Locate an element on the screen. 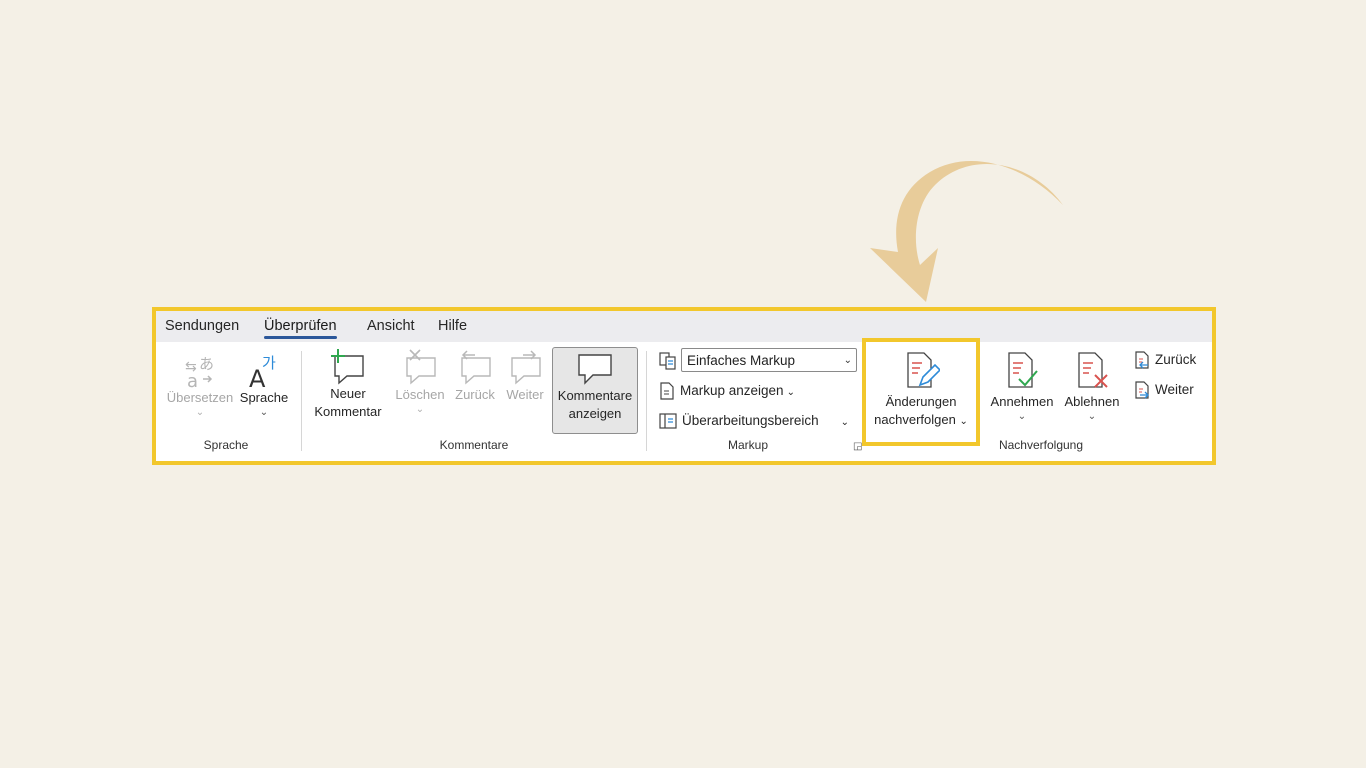  next-comment-label: Weiter is located at coordinates (525, 394).